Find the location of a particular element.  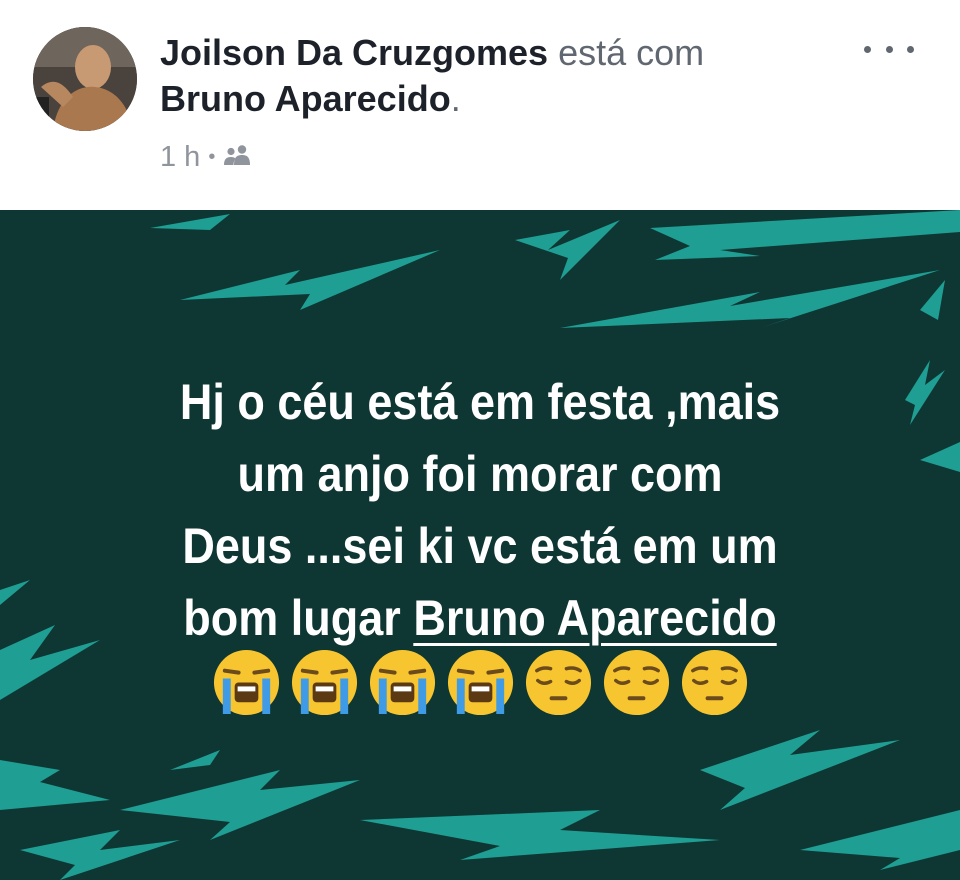

message-line-2: um anjo foi morar com is located at coordinates (480, 474).